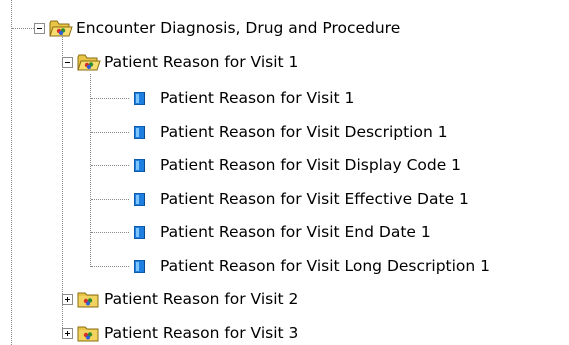 The image size is (569, 345). Describe the element at coordinates (295, 232) in the screenshot. I see `tree-leaf-label: Patient Reason for Visit End Date 1` at that location.